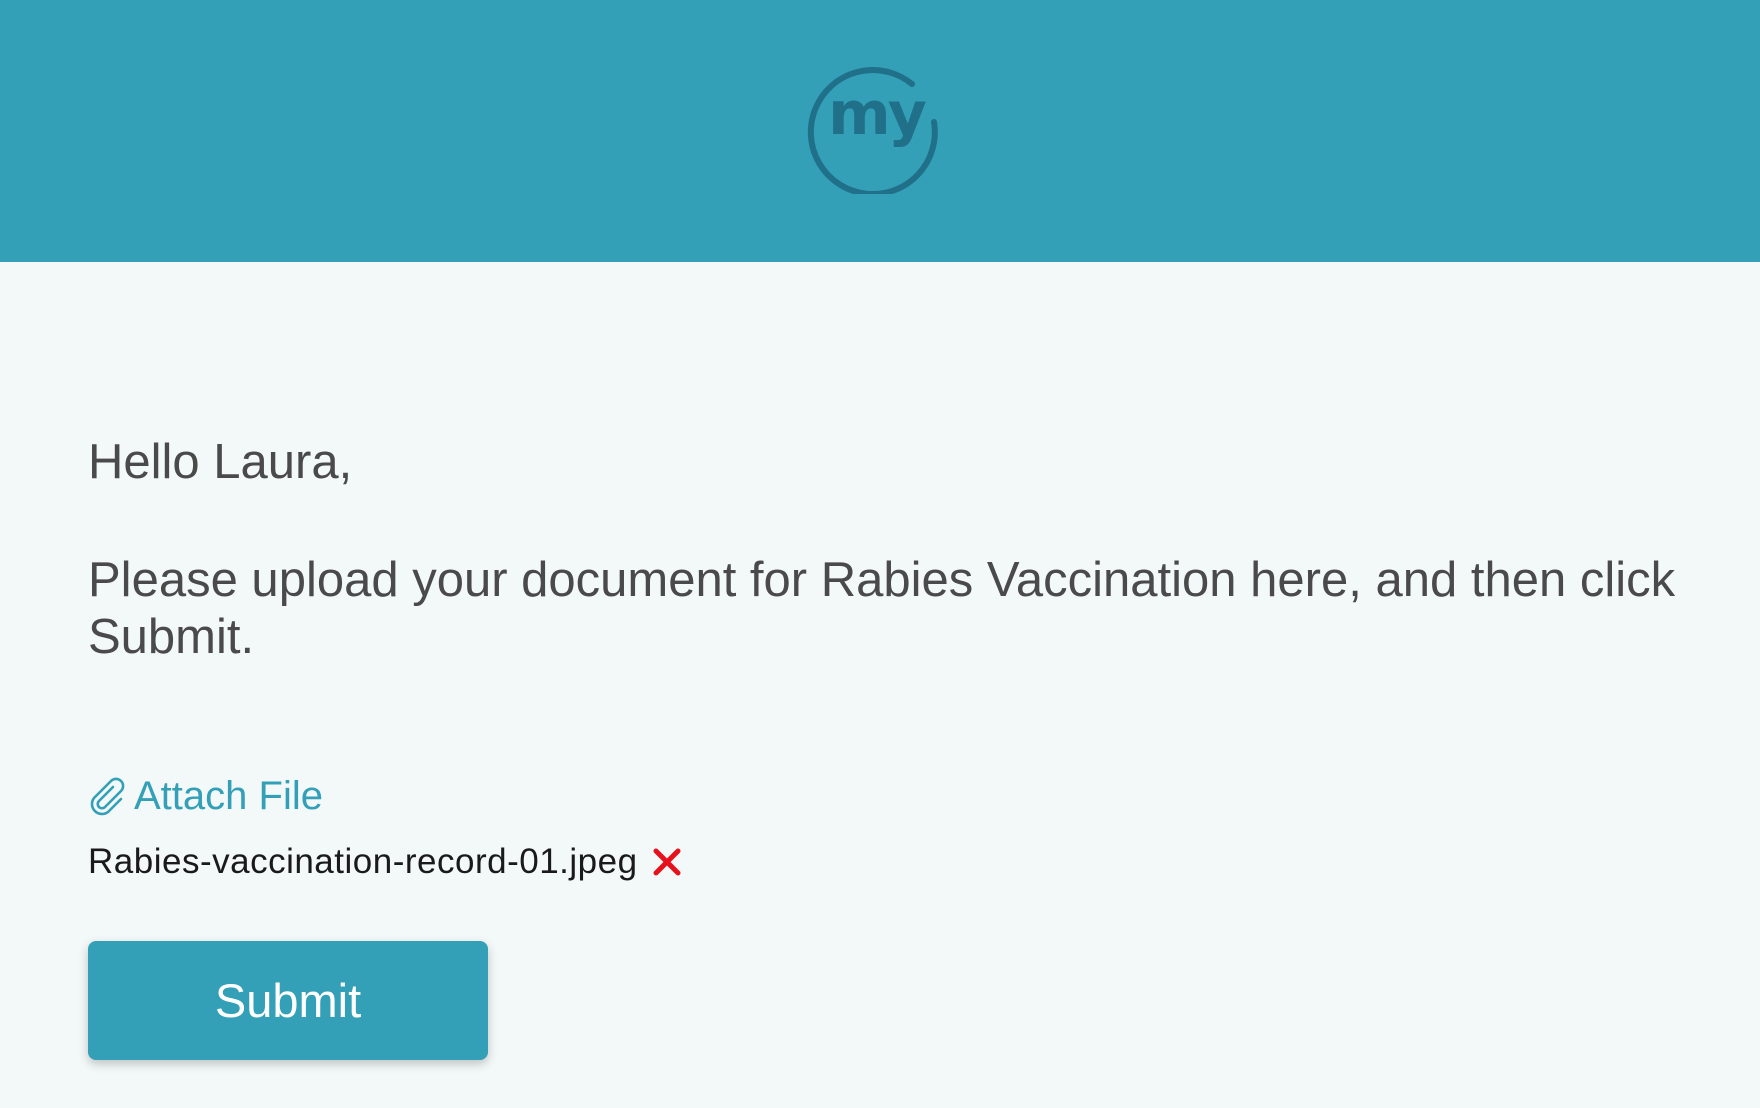 The width and height of the screenshot is (1760, 1108). I want to click on close-icon, so click(667, 862).